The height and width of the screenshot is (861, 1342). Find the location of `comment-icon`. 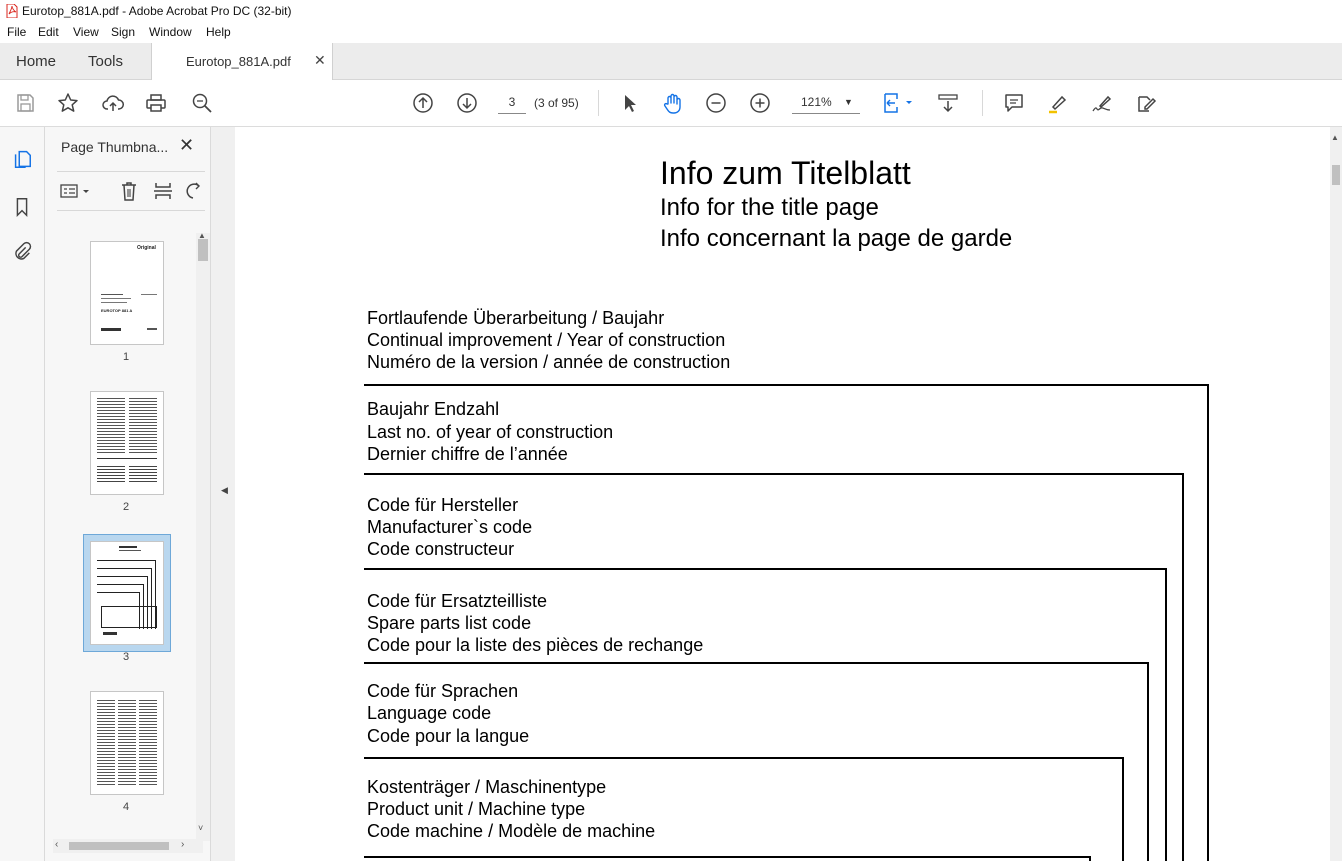

comment-icon is located at coordinates (1014, 103).